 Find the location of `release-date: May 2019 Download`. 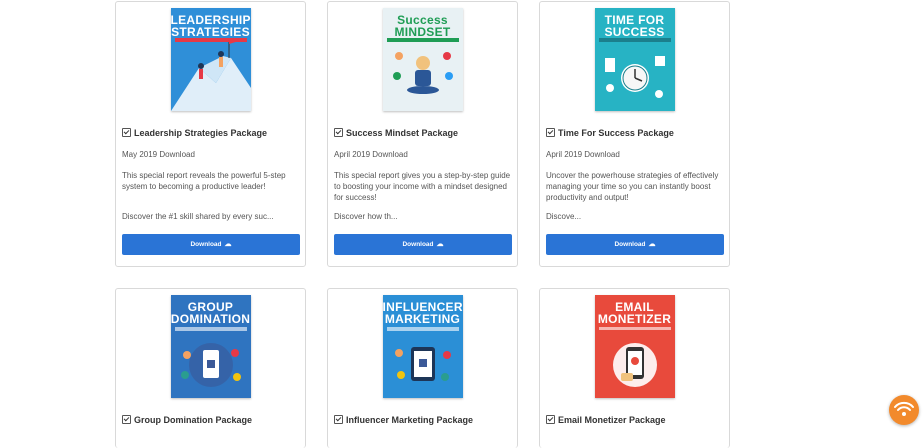

release-date: May 2019 Download is located at coordinates (158, 154).